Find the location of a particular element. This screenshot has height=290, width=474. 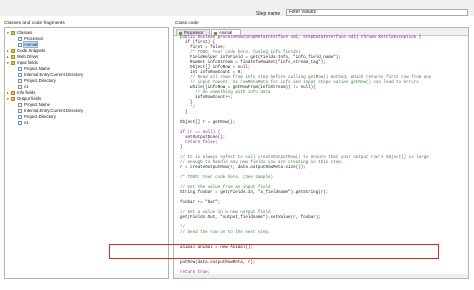

tree-item: ▾ Classes is located at coordinates (19, 32).